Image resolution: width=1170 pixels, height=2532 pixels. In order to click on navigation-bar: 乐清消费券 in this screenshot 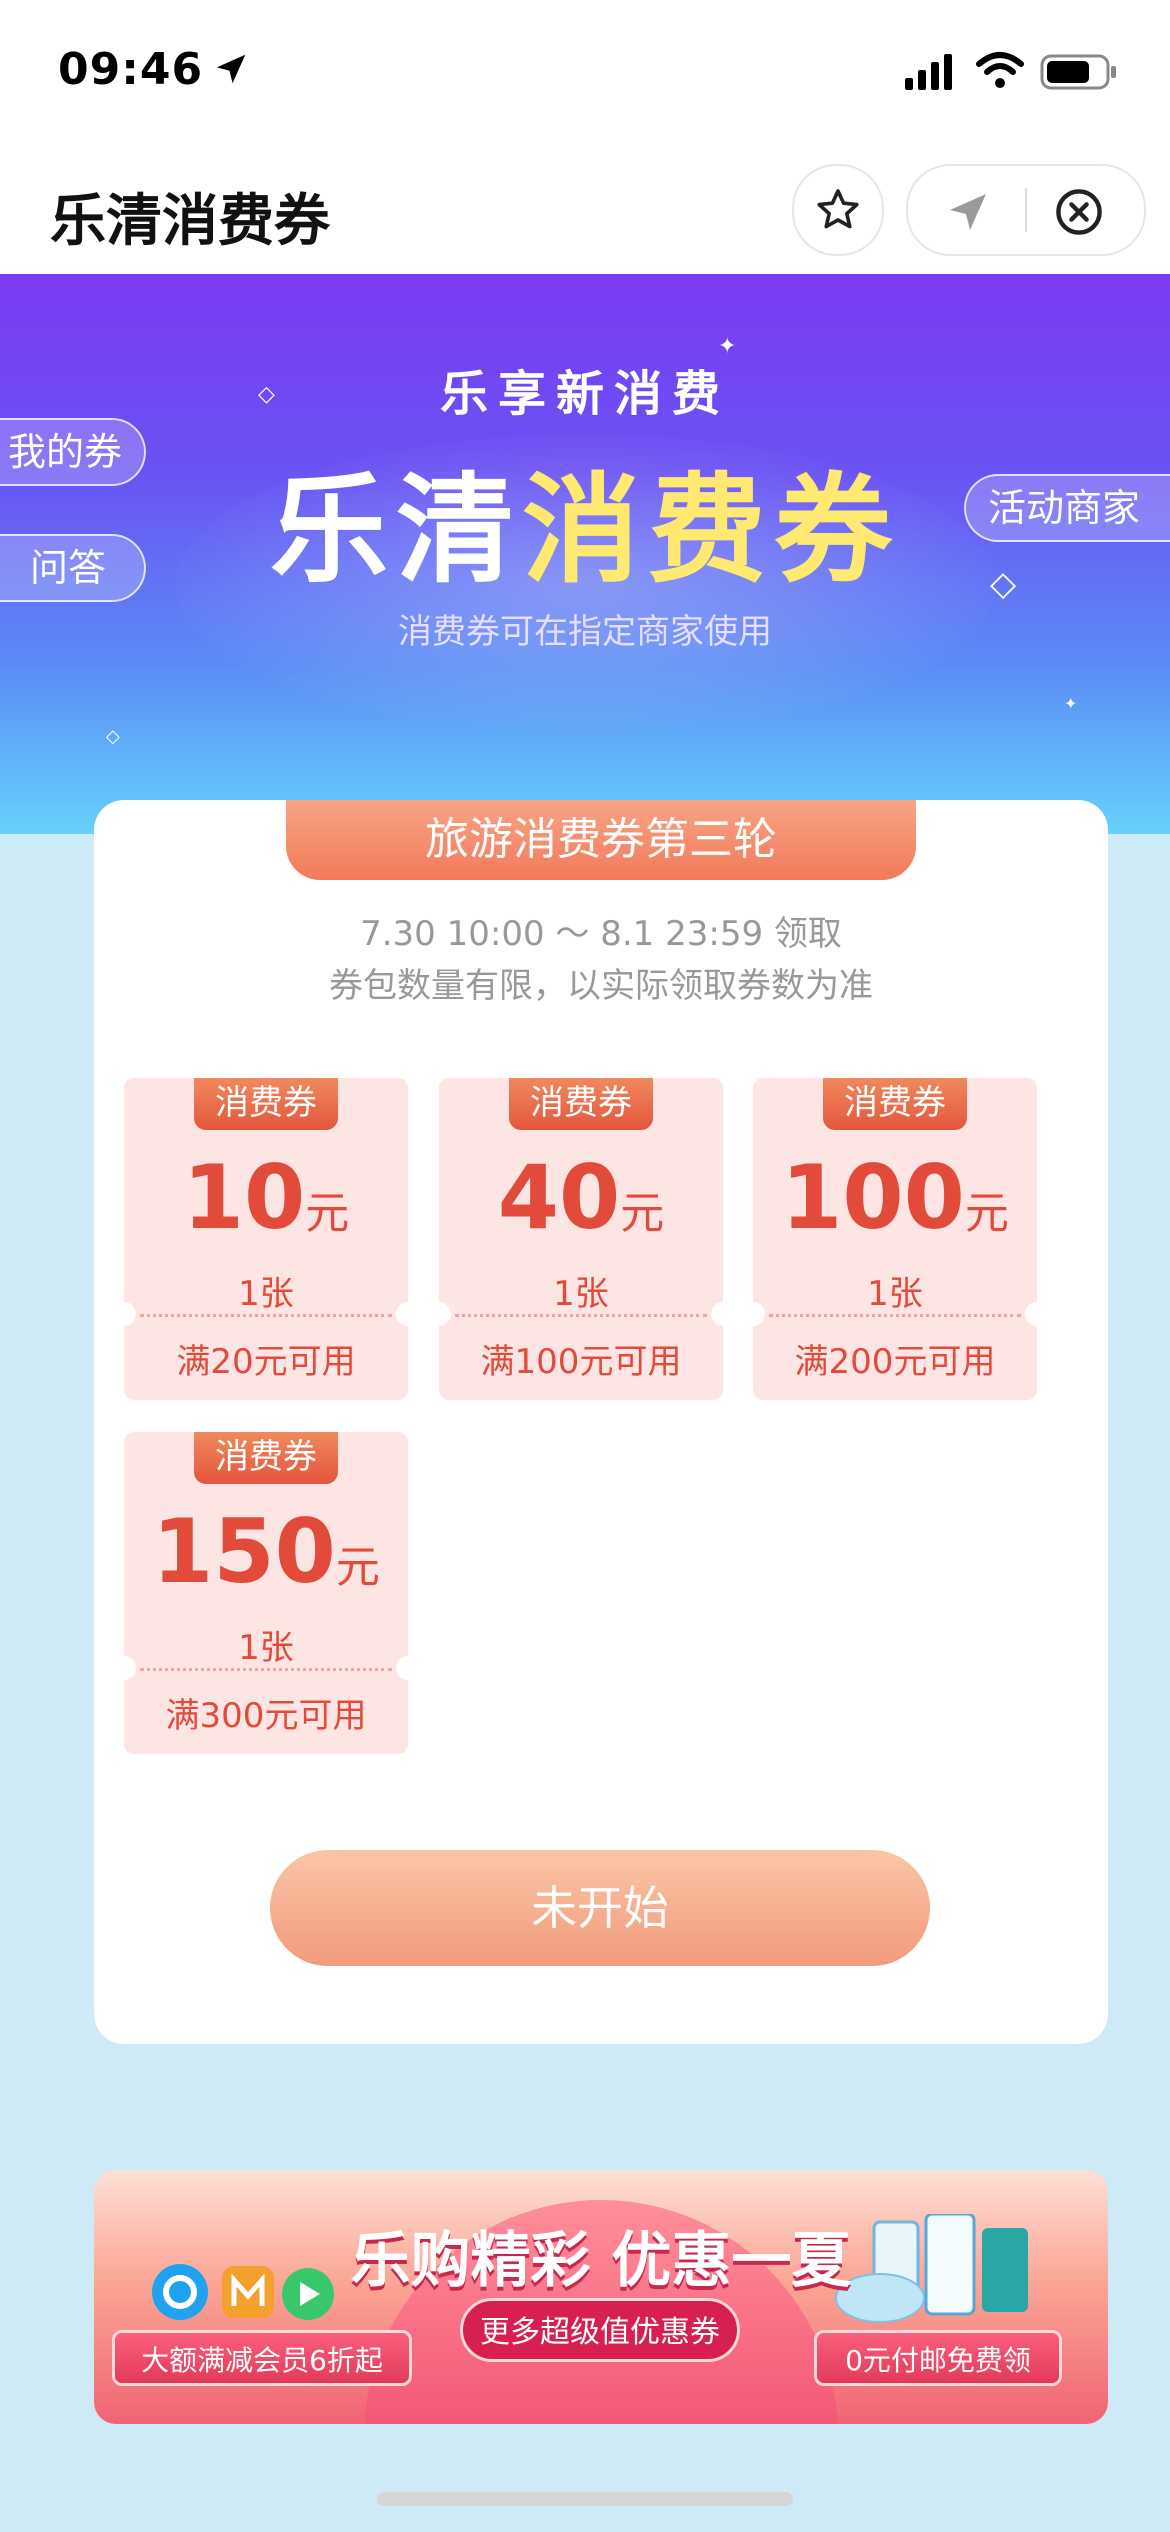, I will do `click(585, 212)`.